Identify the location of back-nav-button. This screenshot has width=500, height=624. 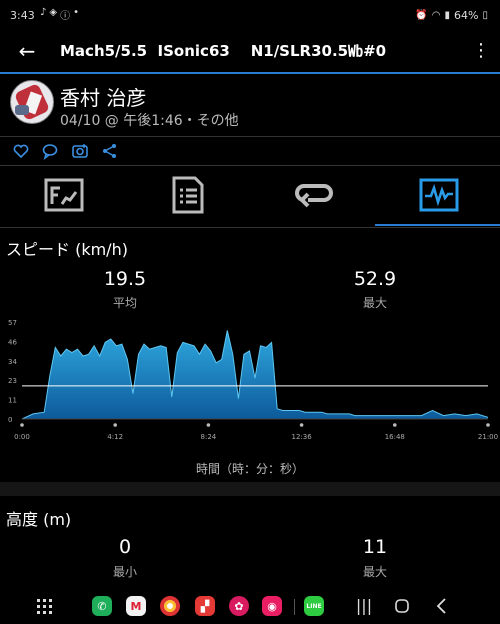
(442, 606).